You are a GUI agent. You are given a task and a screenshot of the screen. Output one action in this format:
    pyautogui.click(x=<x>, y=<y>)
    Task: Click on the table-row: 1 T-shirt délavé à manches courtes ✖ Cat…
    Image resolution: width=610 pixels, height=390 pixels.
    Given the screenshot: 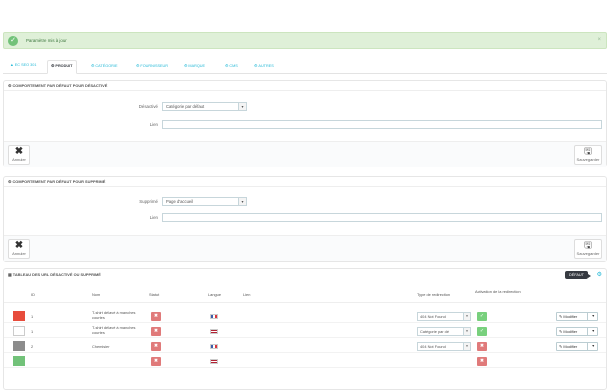 What is the action you would take?
    pyautogui.click(x=305, y=331)
    